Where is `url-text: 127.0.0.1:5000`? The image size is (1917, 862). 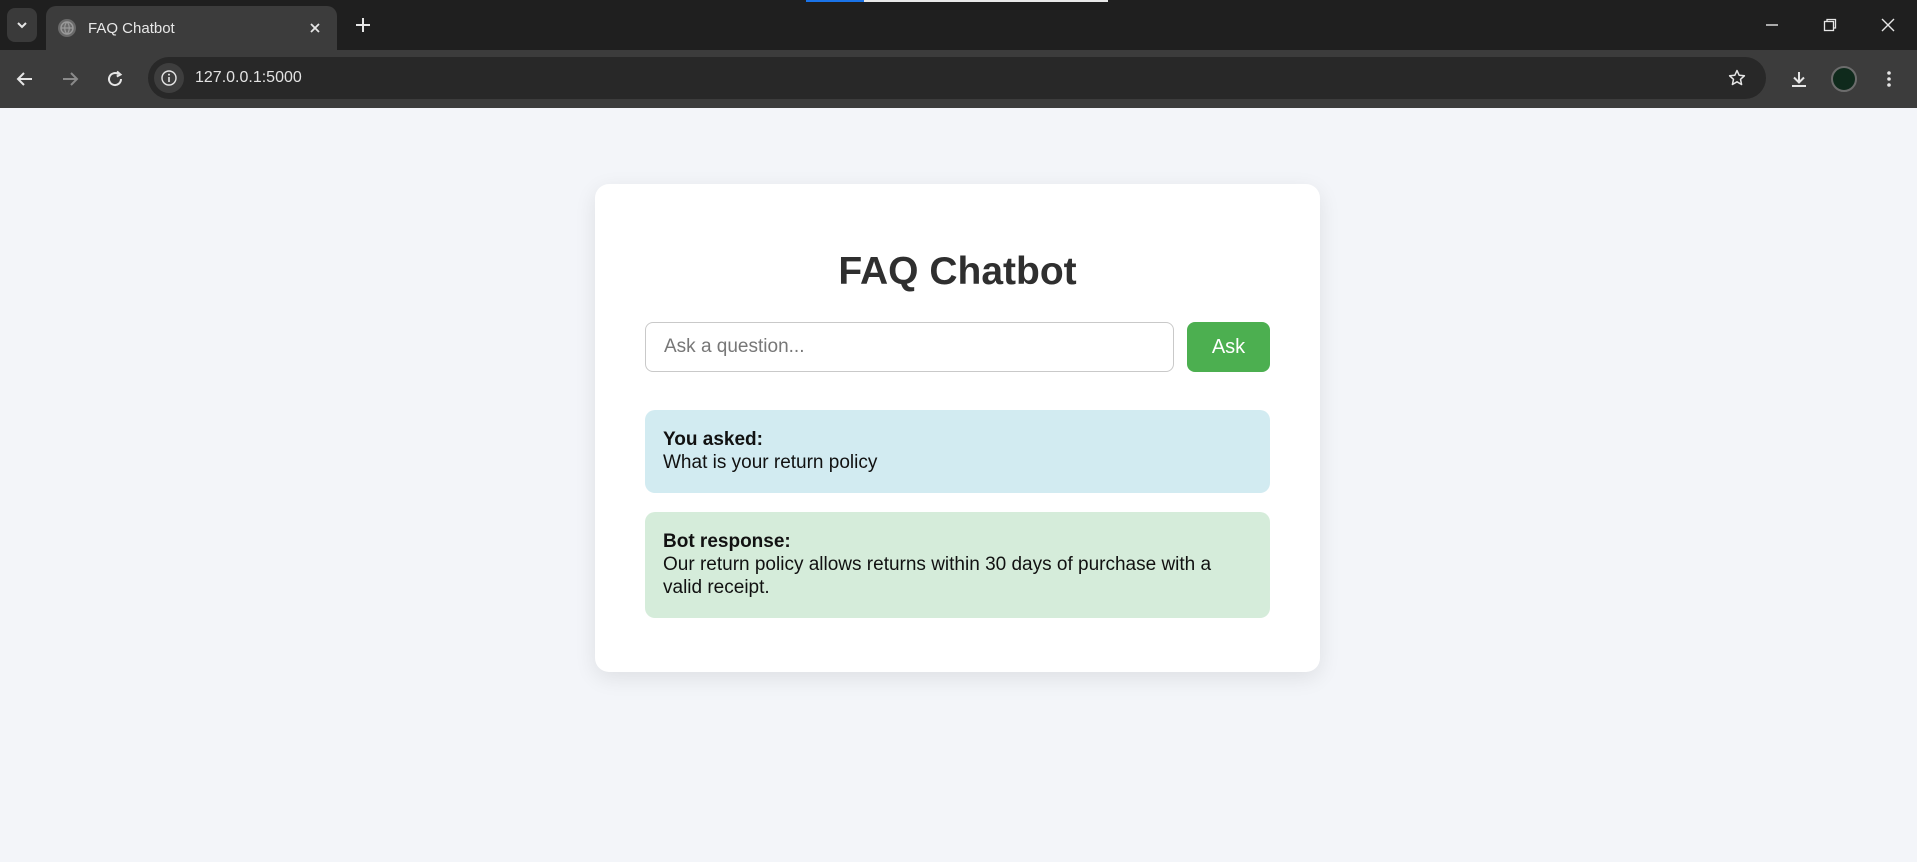 url-text: 127.0.0.1:5000 is located at coordinates (958, 78).